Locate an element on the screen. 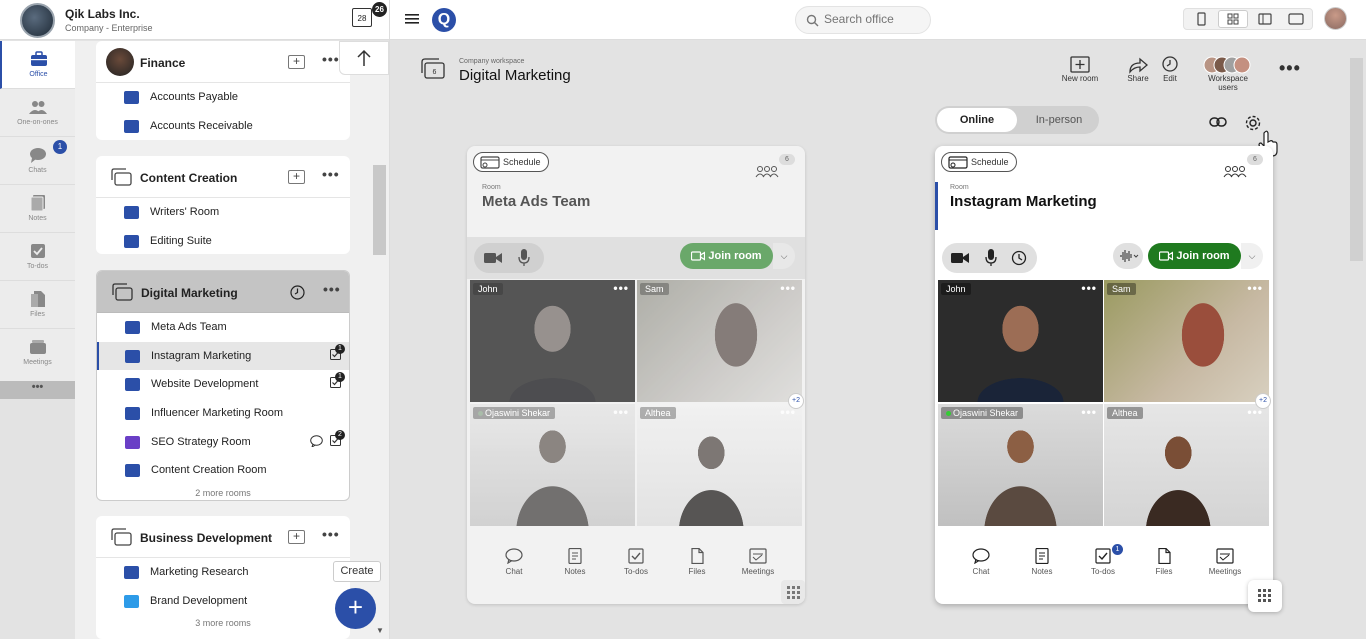 The height and width of the screenshot is (639, 1366). rail-files: Files is located at coordinates (37, 305).